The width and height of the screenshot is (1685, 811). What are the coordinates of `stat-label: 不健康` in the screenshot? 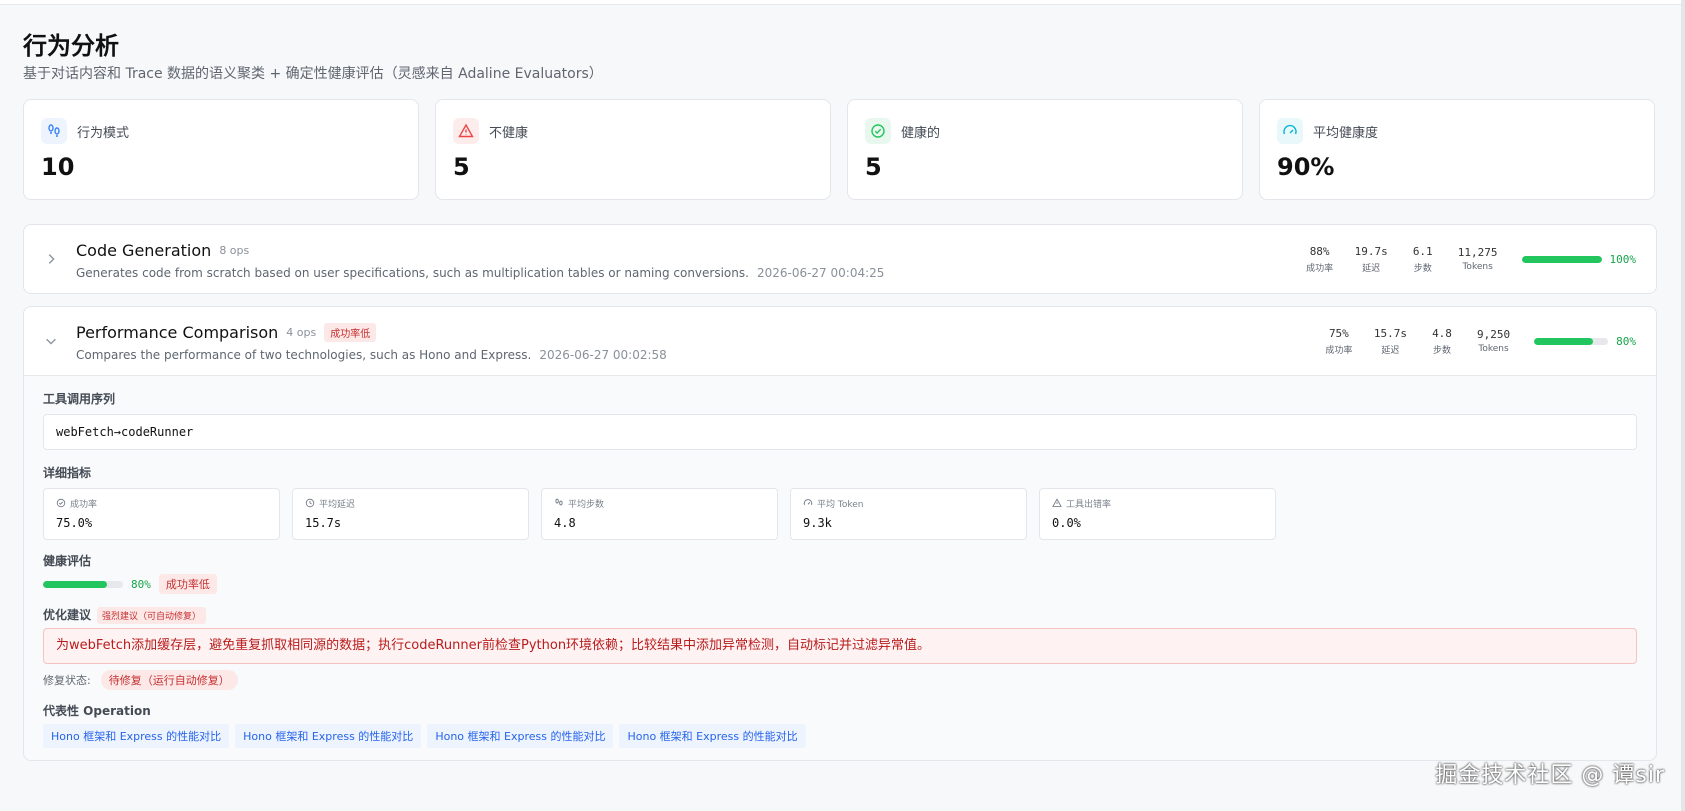 It's located at (509, 133).